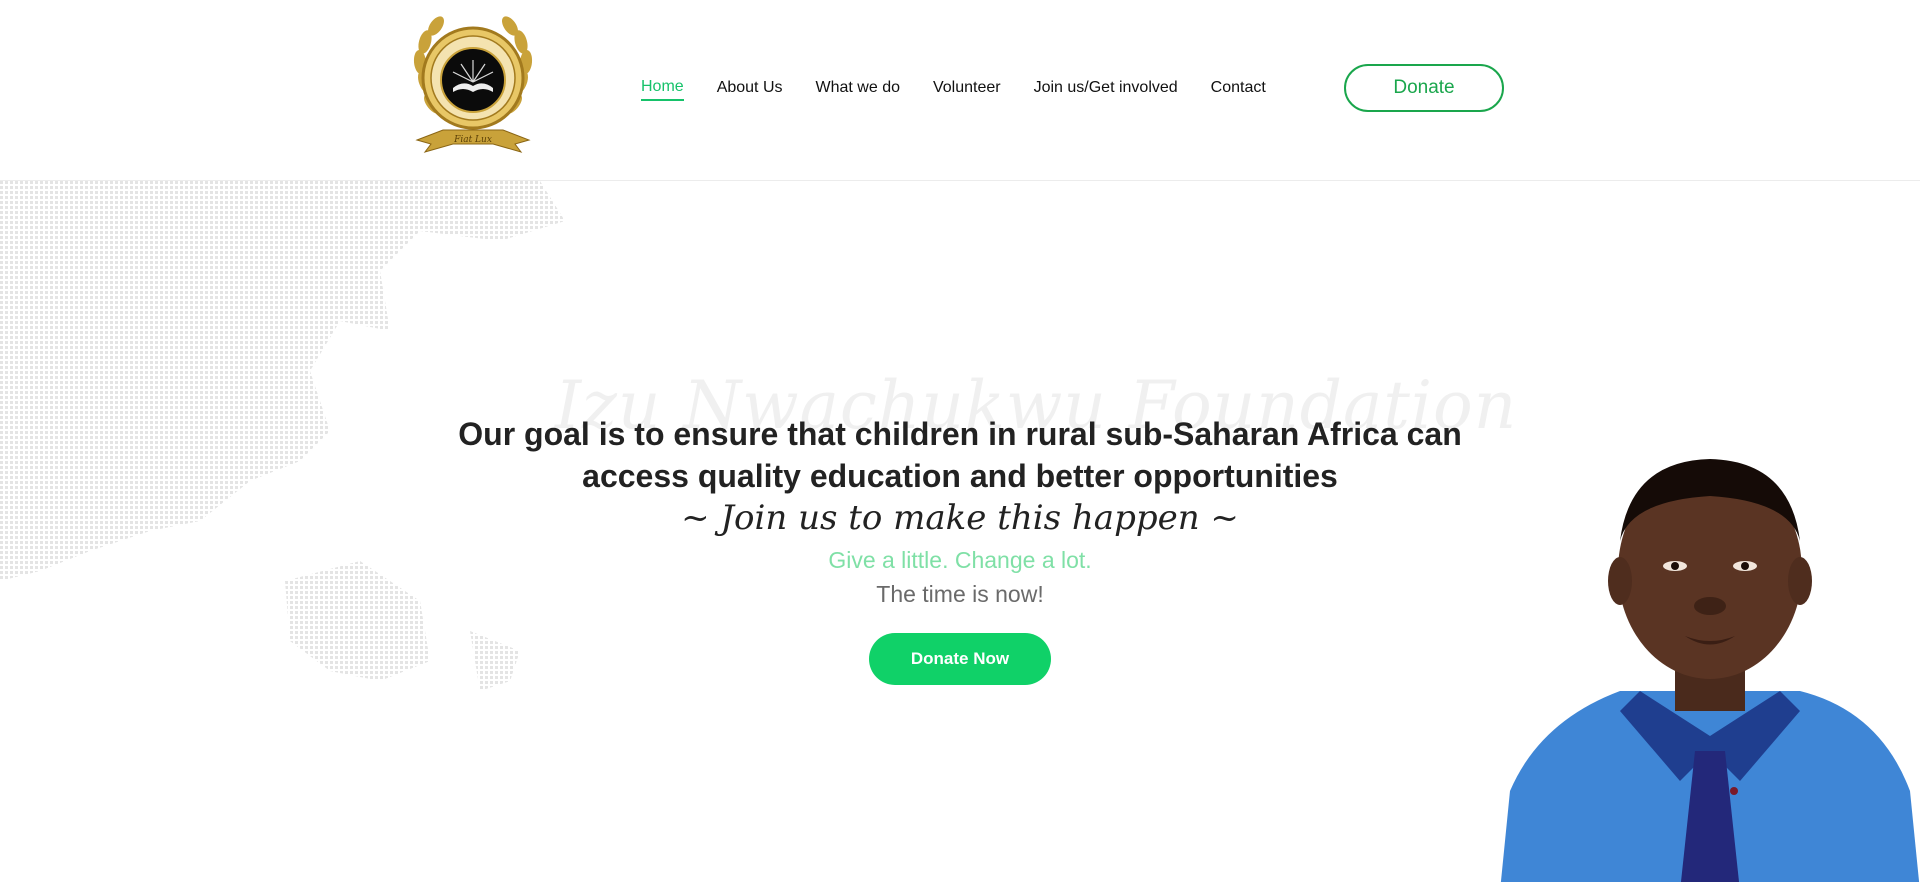 This screenshot has height=882, width=1920. What do you see at coordinates (1106, 89) in the screenshot?
I see `nav-join-us: Join us/Get involved` at bounding box center [1106, 89].